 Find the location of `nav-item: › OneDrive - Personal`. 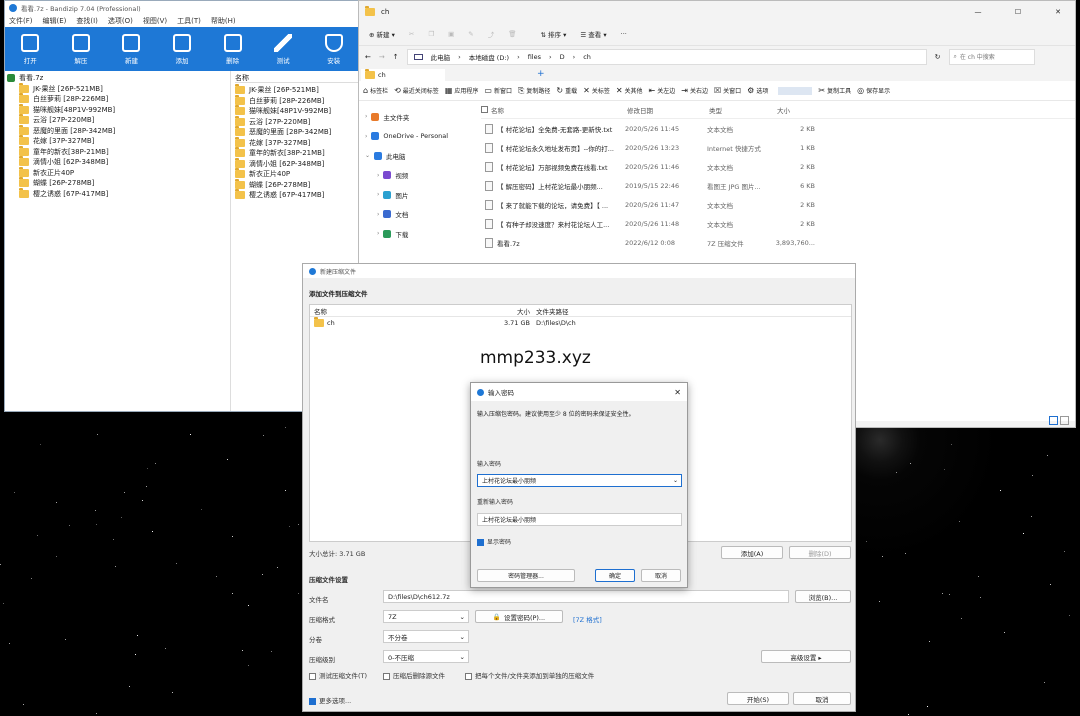

nav-item: › OneDrive - Personal is located at coordinates (420, 137).